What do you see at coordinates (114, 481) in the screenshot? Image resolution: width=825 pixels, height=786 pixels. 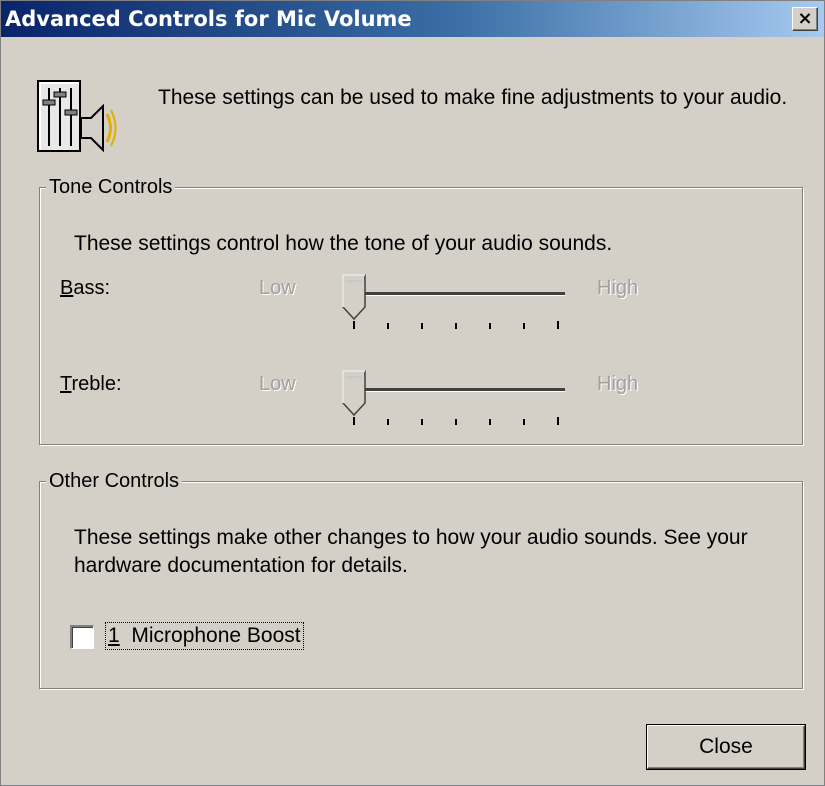 I see `other-controls-legend: Other Controls` at bounding box center [114, 481].